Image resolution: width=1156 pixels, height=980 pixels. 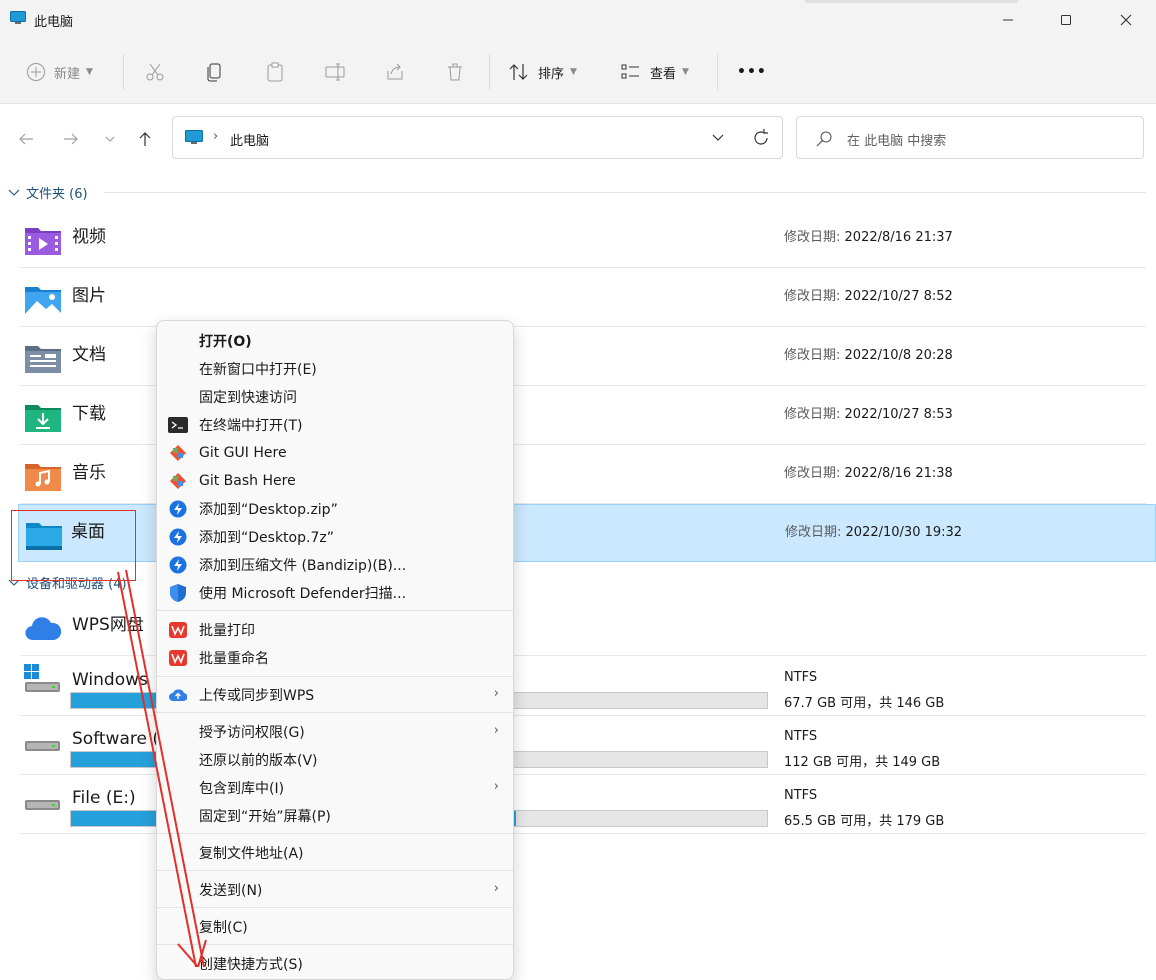 I want to click on up-button, so click(x=145, y=139).